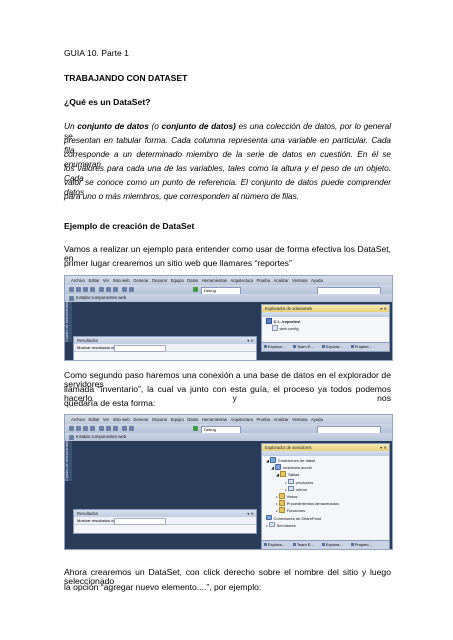  I want to click on tree-item-site: C:\...\reportes\, so click(325, 321).